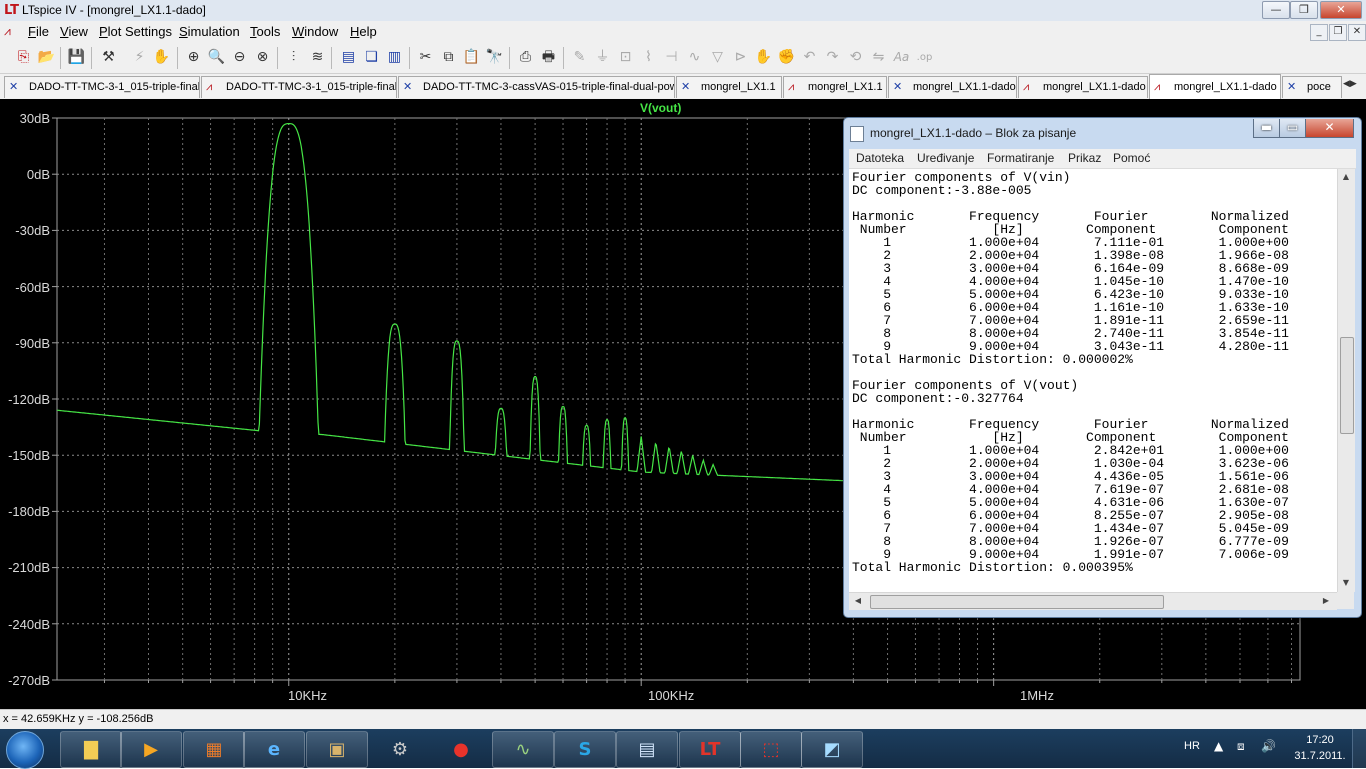 This screenshot has height=769, width=1366. I want to click on notepad-minimize-button: ▬, so click(1266, 128).